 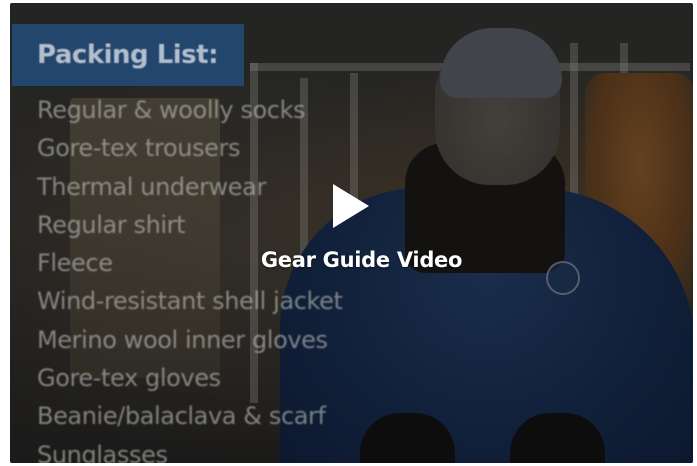 I want to click on packing-list-item: Gore-tex trousers, so click(x=139, y=148).